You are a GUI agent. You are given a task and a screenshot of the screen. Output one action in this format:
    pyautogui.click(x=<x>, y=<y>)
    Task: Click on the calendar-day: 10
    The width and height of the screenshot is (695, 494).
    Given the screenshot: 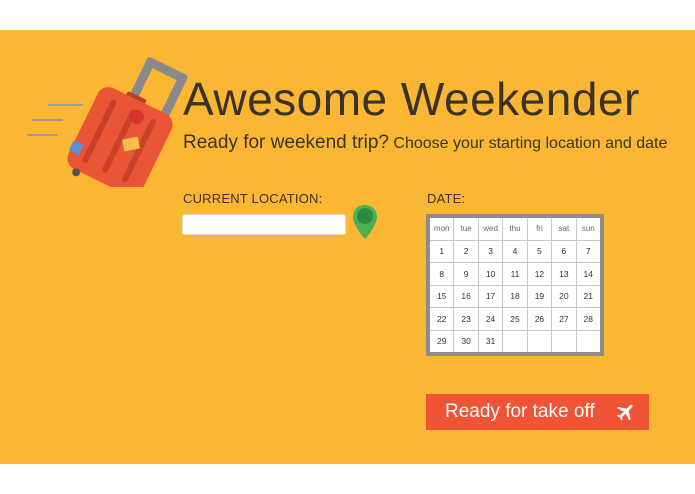 What is the action you would take?
    pyautogui.click(x=490, y=274)
    